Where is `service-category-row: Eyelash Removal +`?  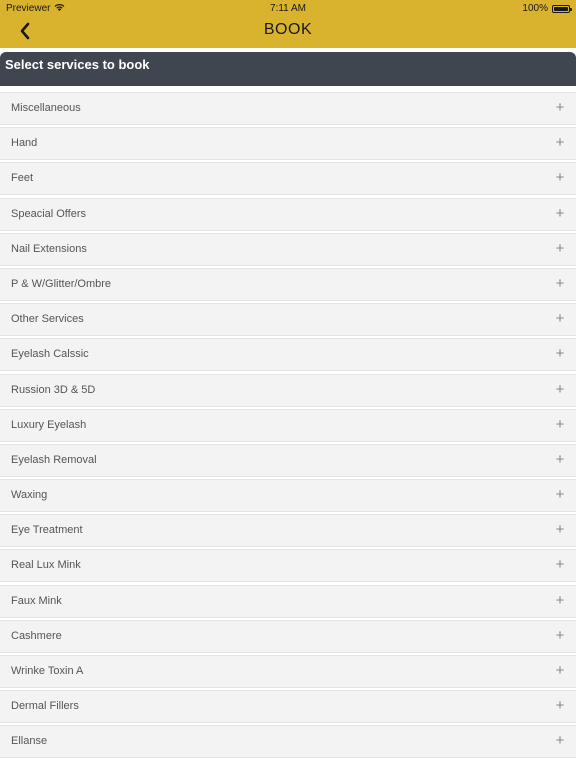 service-category-row: Eyelash Removal + is located at coordinates (288, 460).